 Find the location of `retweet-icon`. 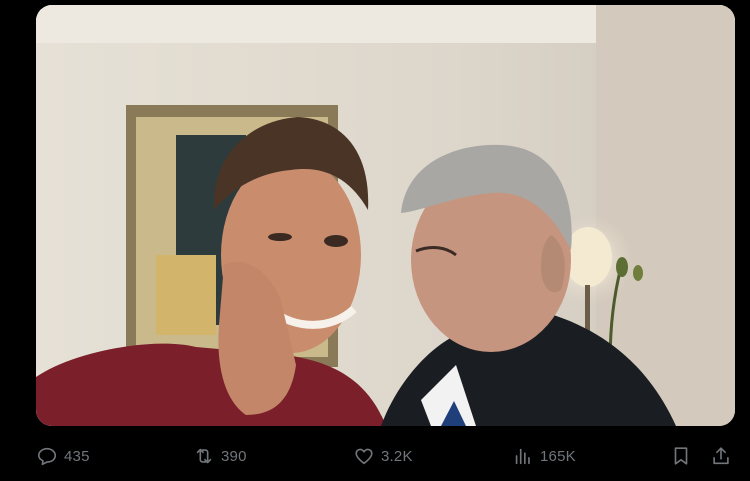

retweet-icon is located at coordinates (204, 456).